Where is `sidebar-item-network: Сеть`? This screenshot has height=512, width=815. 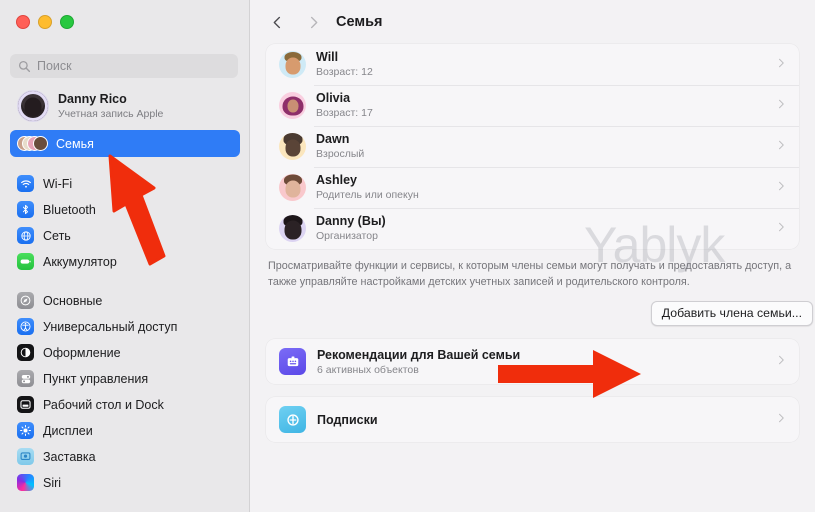 sidebar-item-network: Сеть is located at coordinates (125, 235).